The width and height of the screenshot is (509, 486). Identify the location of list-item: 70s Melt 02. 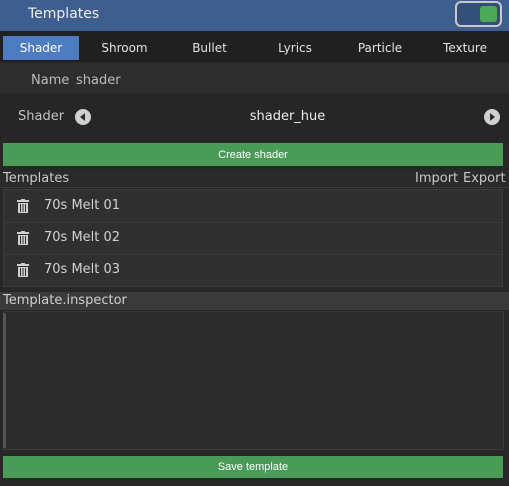
(253, 238).